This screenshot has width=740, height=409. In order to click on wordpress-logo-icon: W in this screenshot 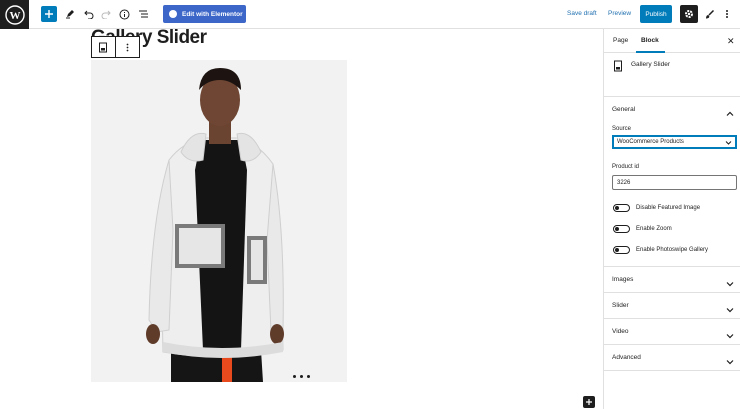, I will do `click(14, 14)`.